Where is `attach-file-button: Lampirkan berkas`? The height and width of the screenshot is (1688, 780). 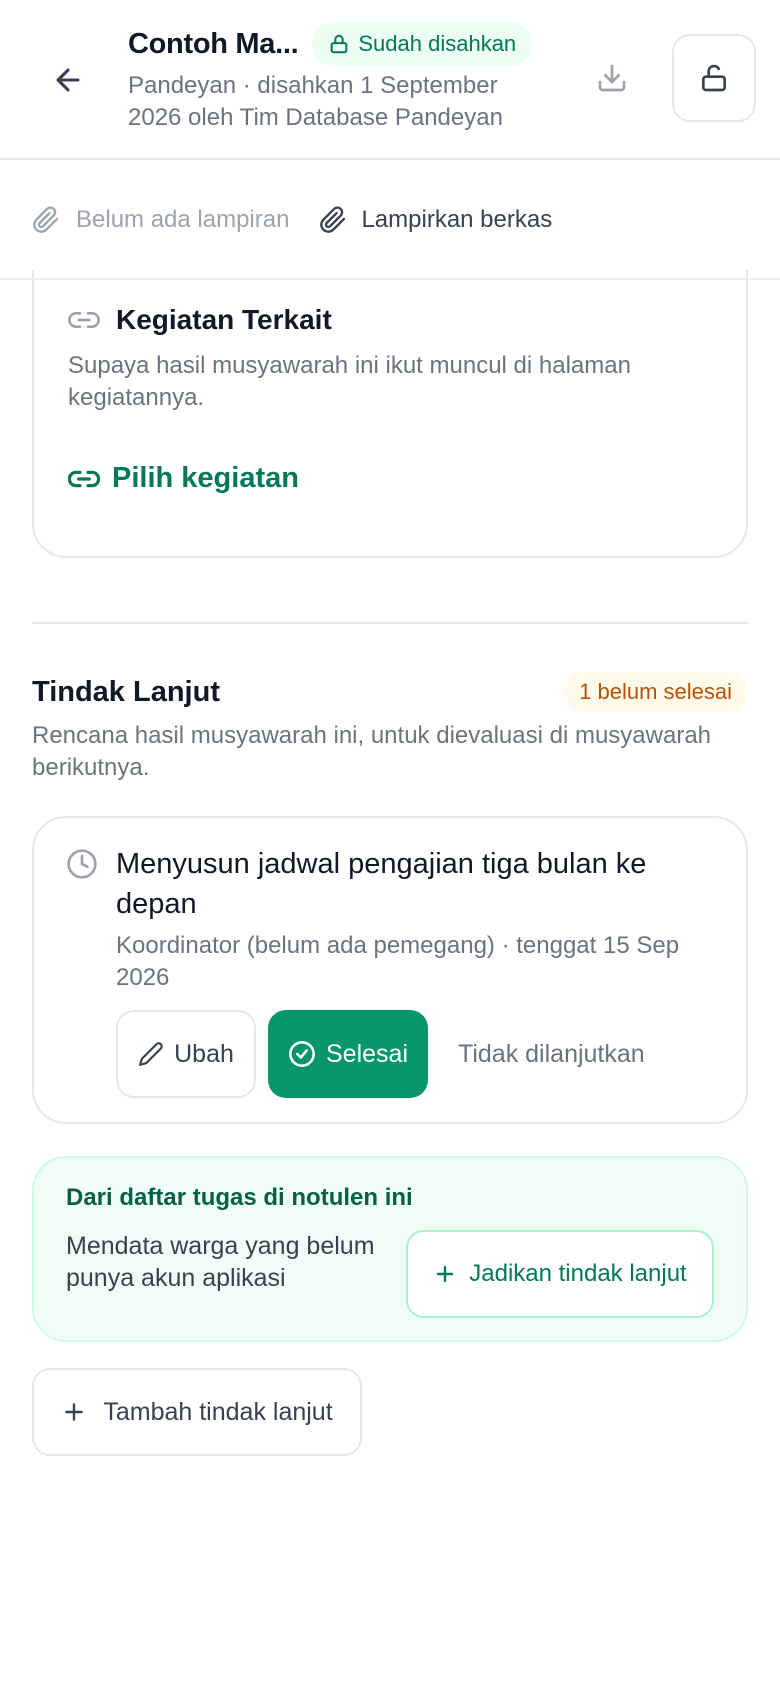 attach-file-button: Lampirkan berkas is located at coordinates (435, 220).